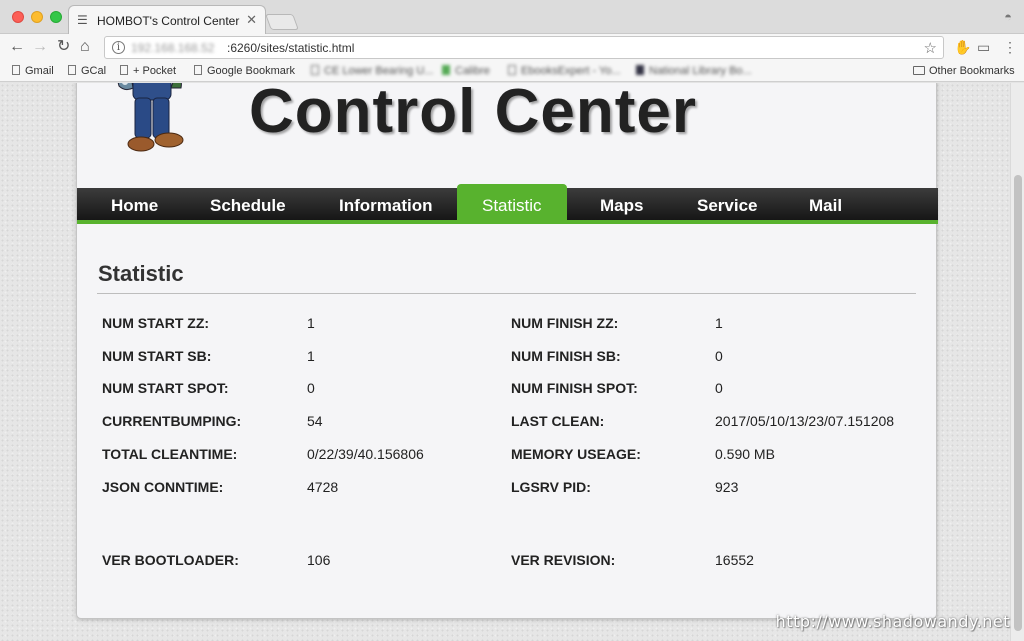 Image resolution: width=1024 pixels, height=641 pixels. What do you see at coordinates (727, 206) in the screenshot?
I see `nav-service: Service` at bounding box center [727, 206].